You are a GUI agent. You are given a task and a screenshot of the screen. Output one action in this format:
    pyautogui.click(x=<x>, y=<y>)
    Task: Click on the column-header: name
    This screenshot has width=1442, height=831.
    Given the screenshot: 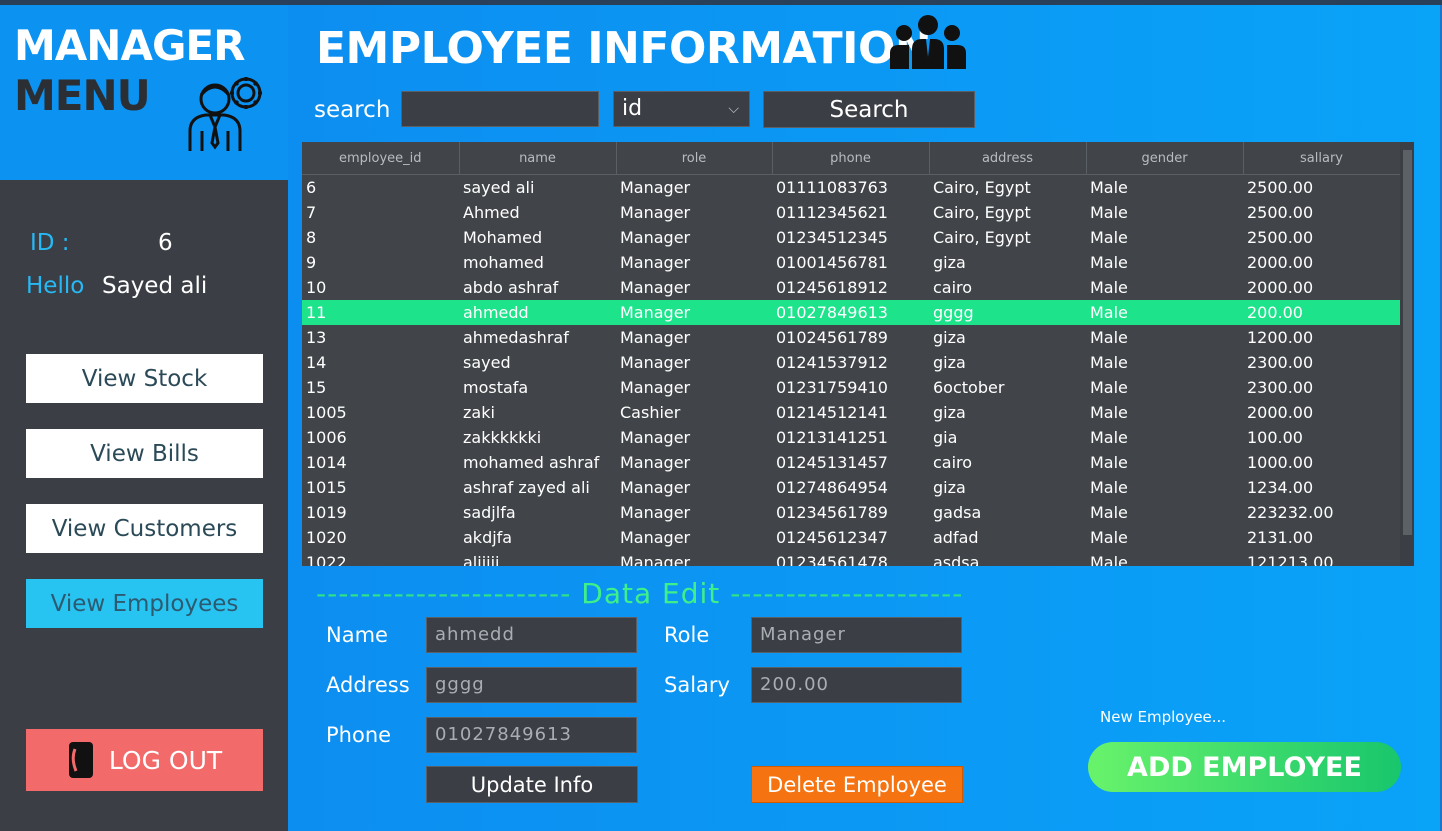 What is the action you would take?
    pyautogui.click(x=538, y=158)
    